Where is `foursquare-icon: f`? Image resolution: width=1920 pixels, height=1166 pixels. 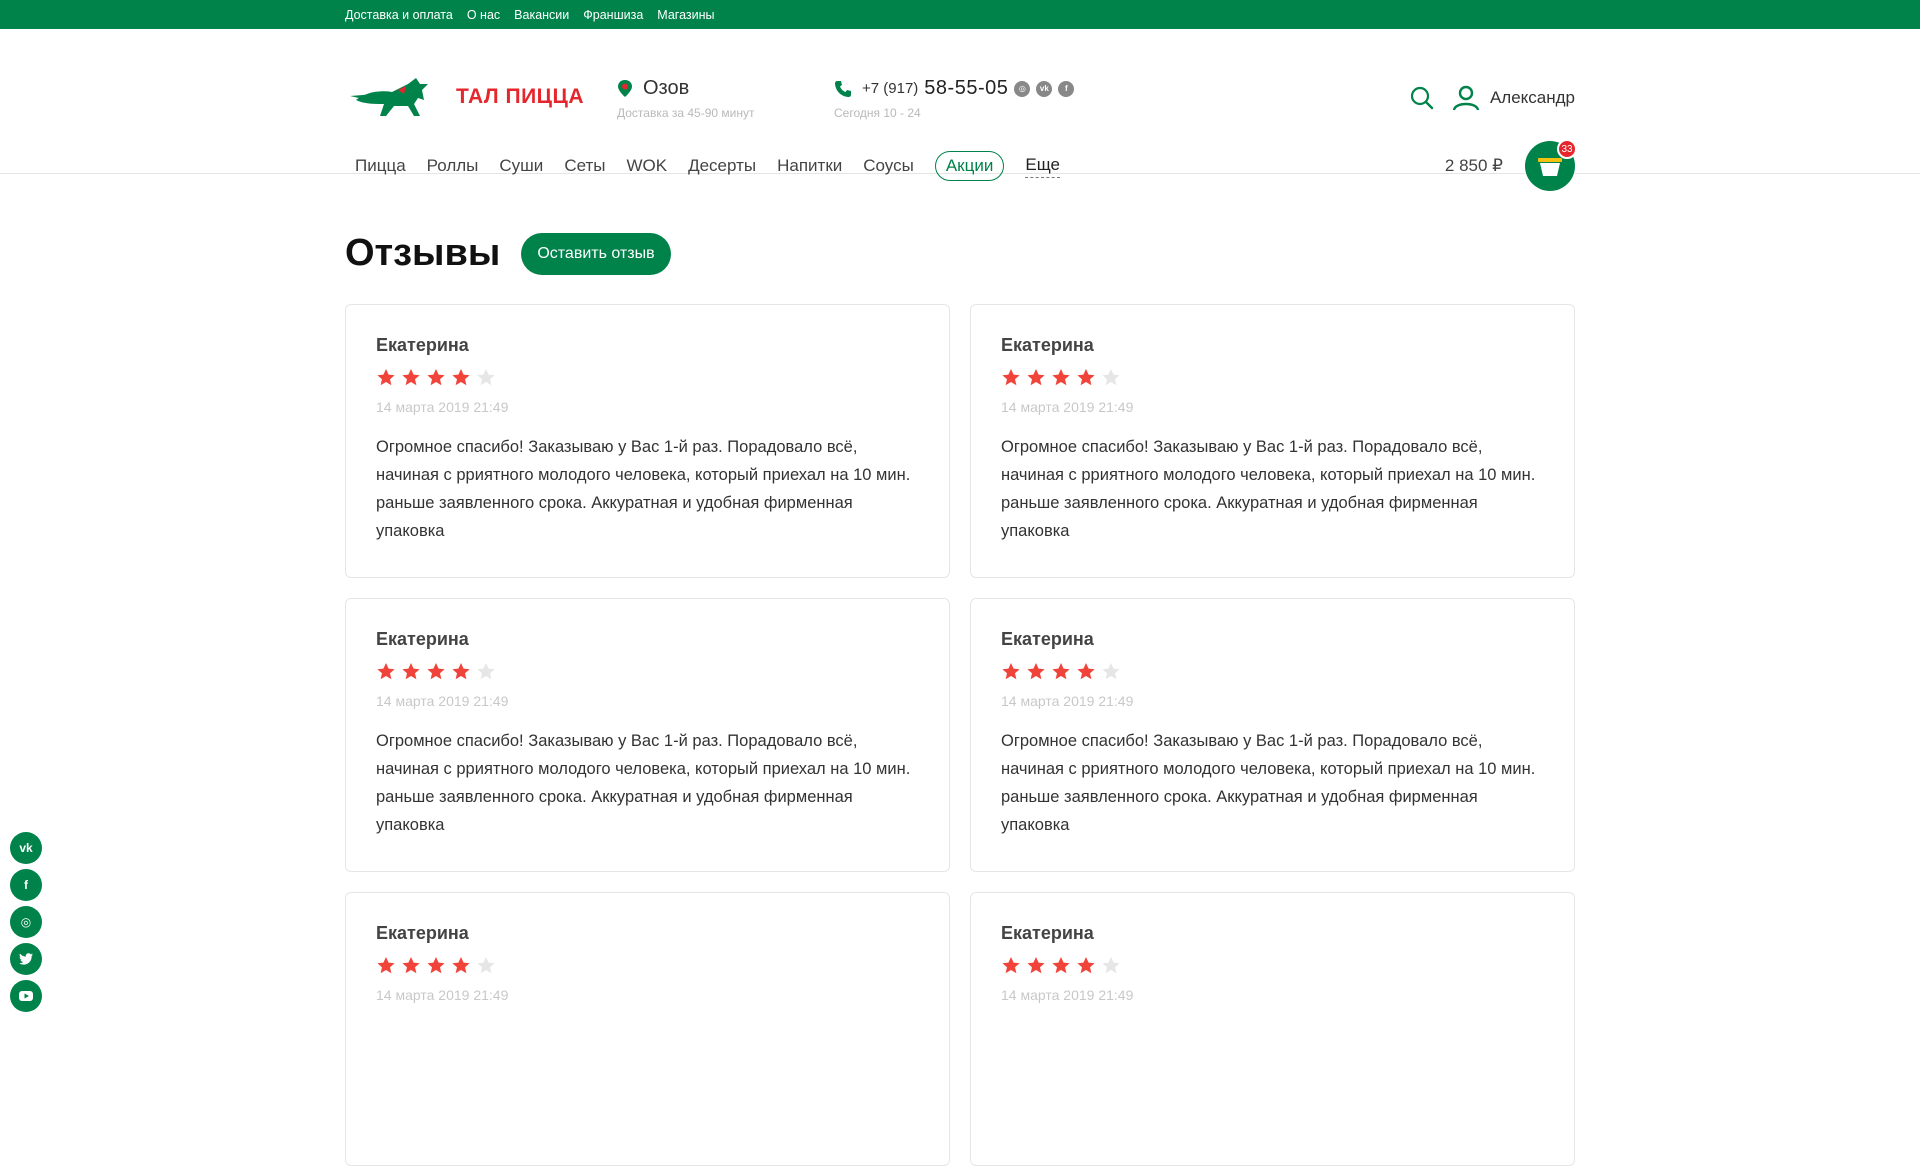 foursquare-icon: f is located at coordinates (1066, 88).